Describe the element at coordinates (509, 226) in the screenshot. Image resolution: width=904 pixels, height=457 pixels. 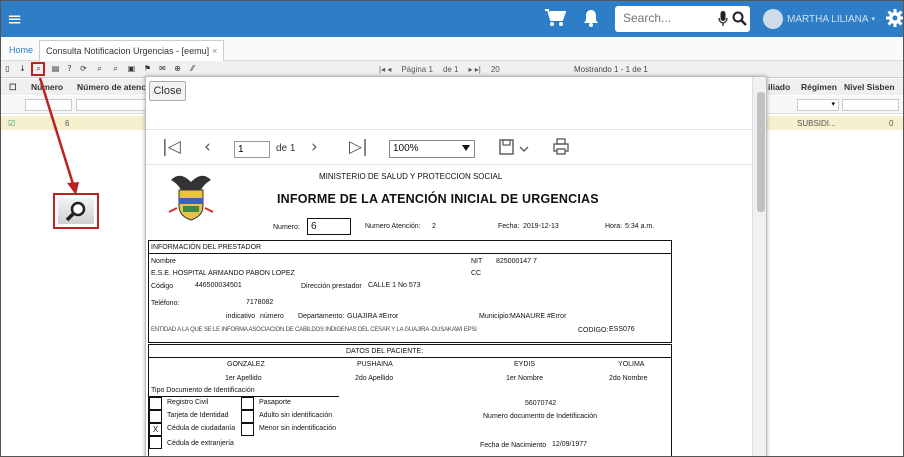
I see `fecha-label: Fecha:` at that location.